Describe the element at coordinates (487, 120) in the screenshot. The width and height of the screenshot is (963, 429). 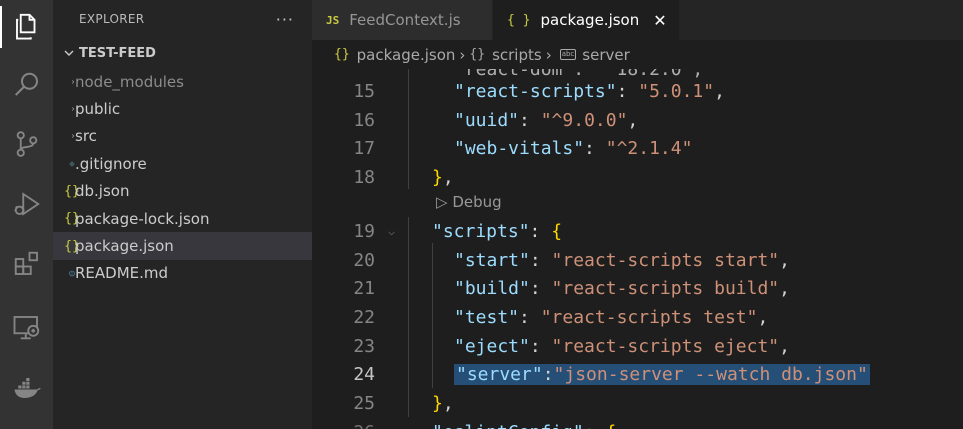
I see `json-key: "uuid"` at that location.